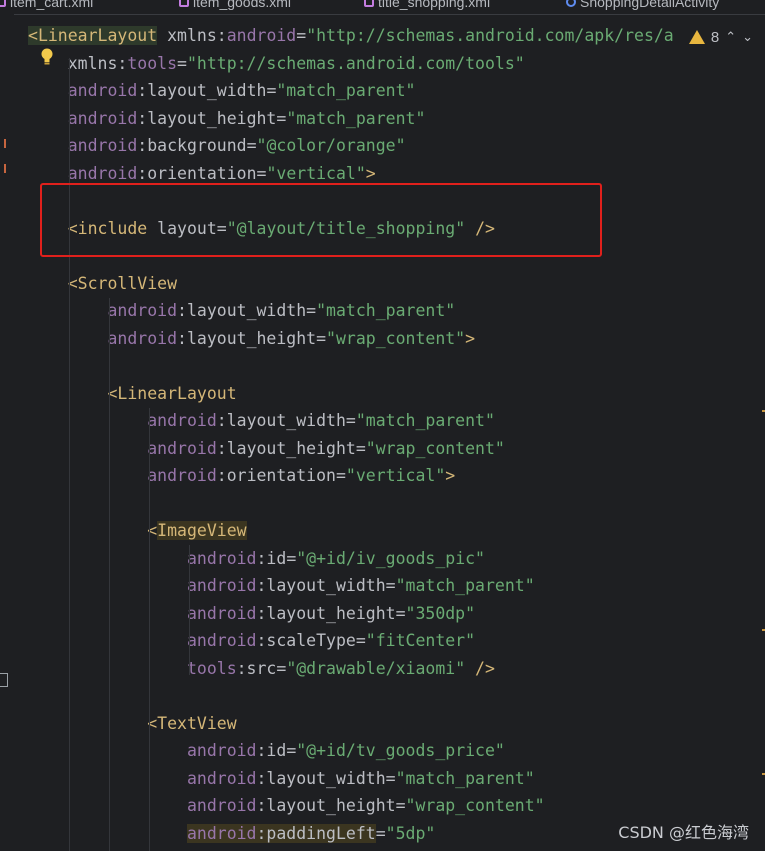 The width and height of the screenshot is (765, 851). I want to click on code-token: <TextView, so click(192, 723).